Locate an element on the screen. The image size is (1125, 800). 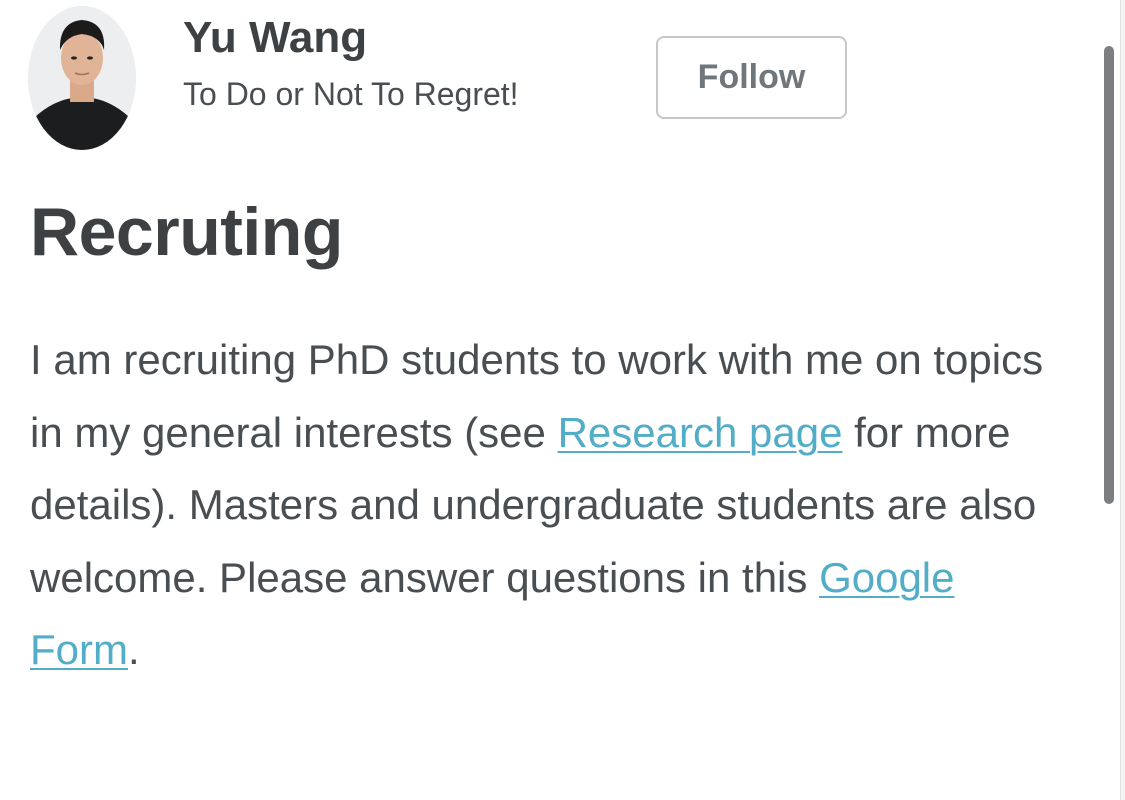
avatar is located at coordinates (82, 78).